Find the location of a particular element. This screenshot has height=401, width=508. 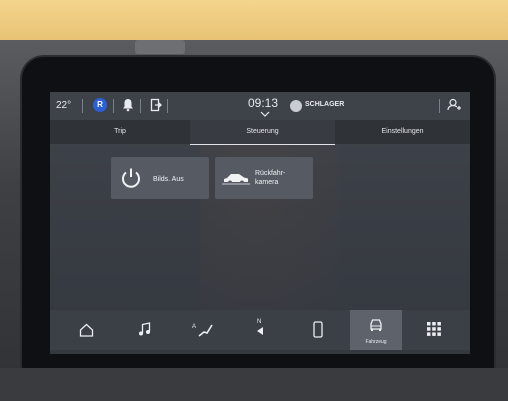

home-icon is located at coordinates (86, 330).